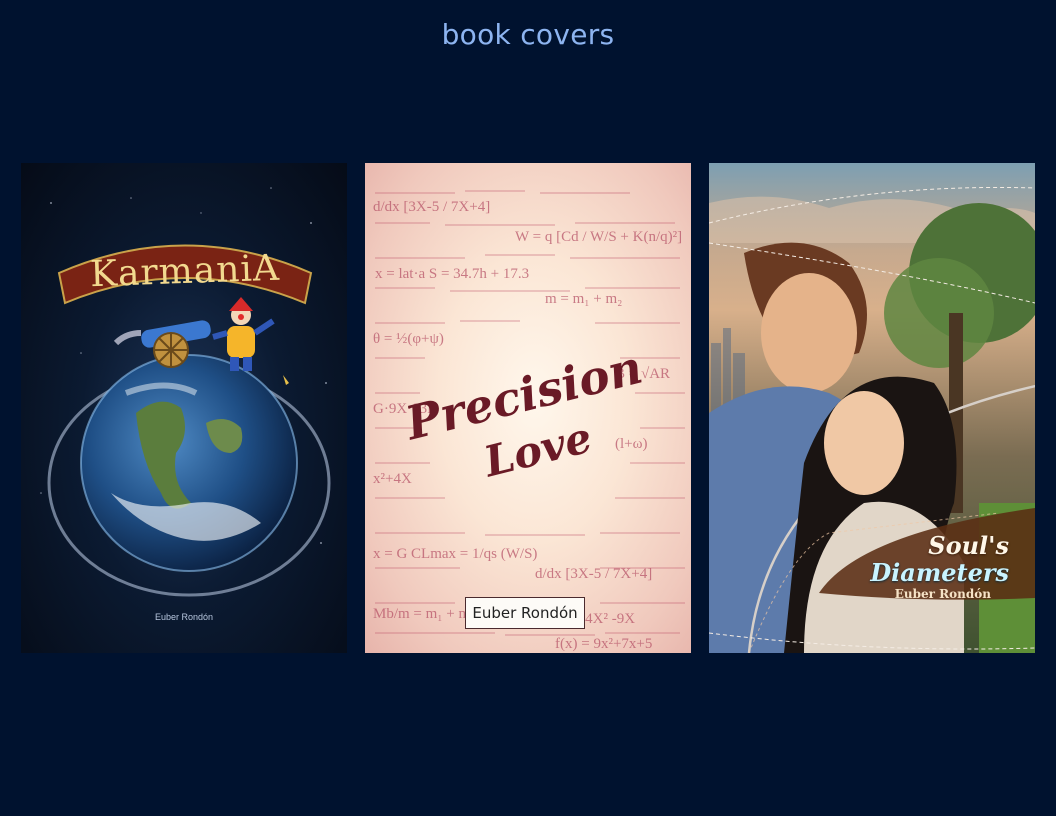 Image resolution: width=1056 pixels, height=816 pixels. Describe the element at coordinates (185, 271) in the screenshot. I see `cover-title: KarmaniA` at that location.